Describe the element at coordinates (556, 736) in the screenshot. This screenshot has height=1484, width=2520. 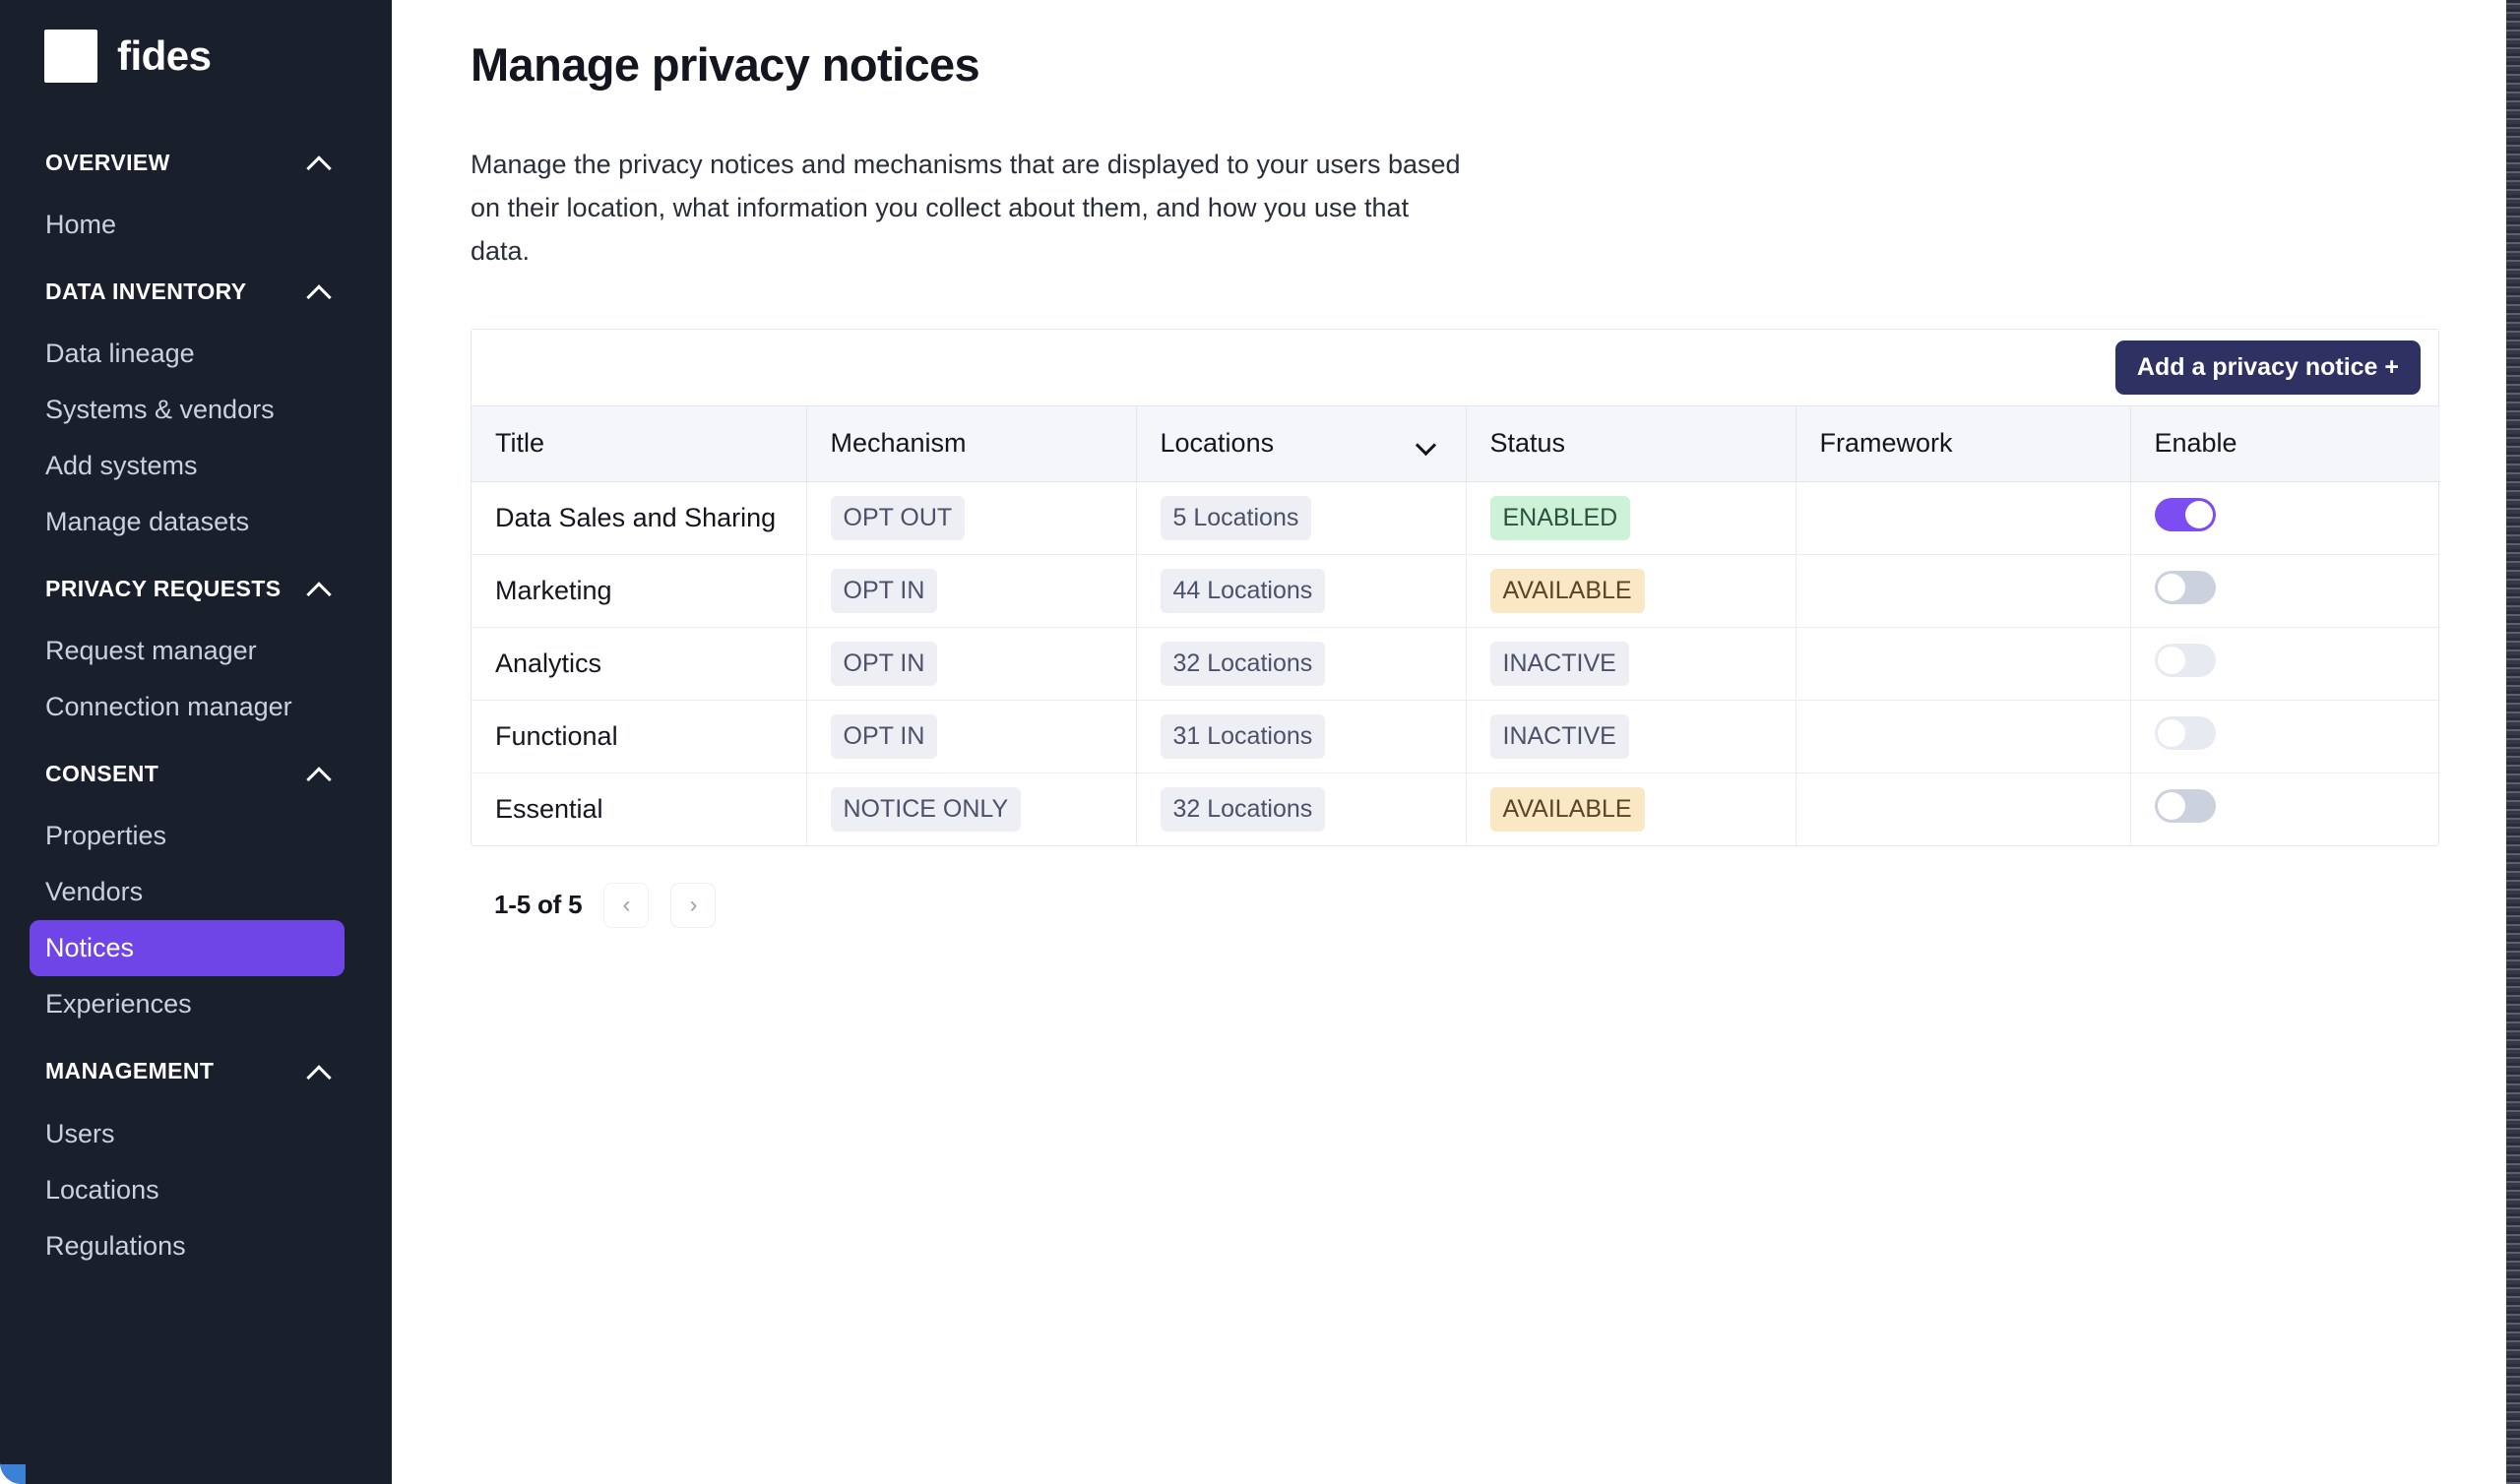
I see `notice-title: Functional` at that location.